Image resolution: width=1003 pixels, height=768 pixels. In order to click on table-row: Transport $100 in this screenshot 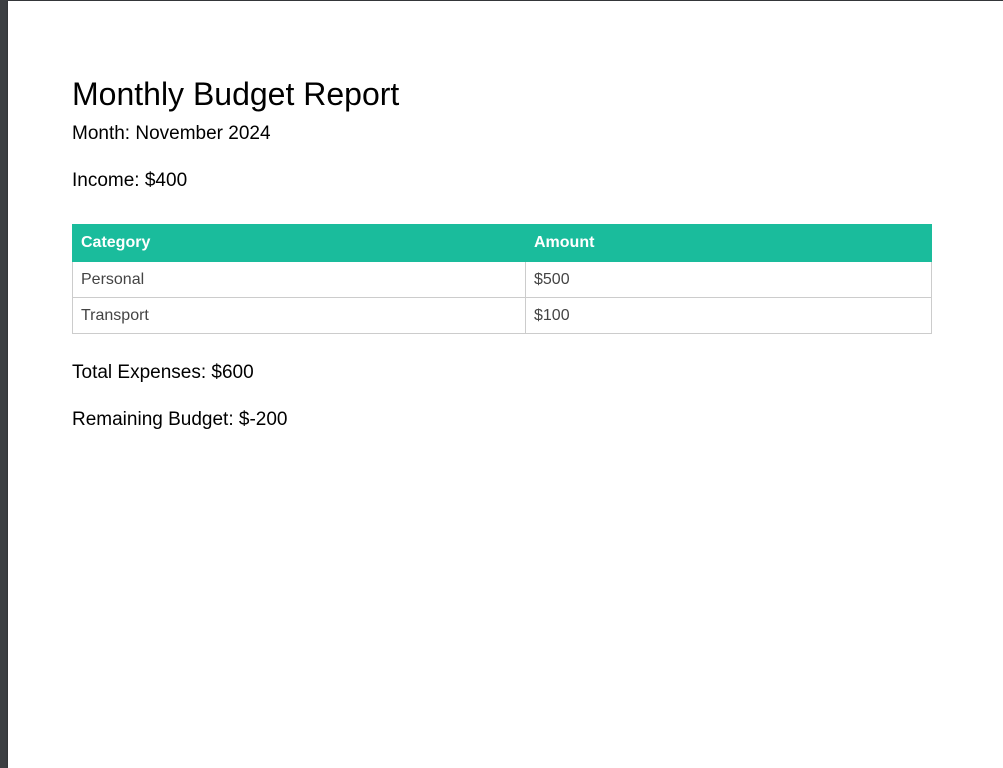, I will do `click(502, 315)`.